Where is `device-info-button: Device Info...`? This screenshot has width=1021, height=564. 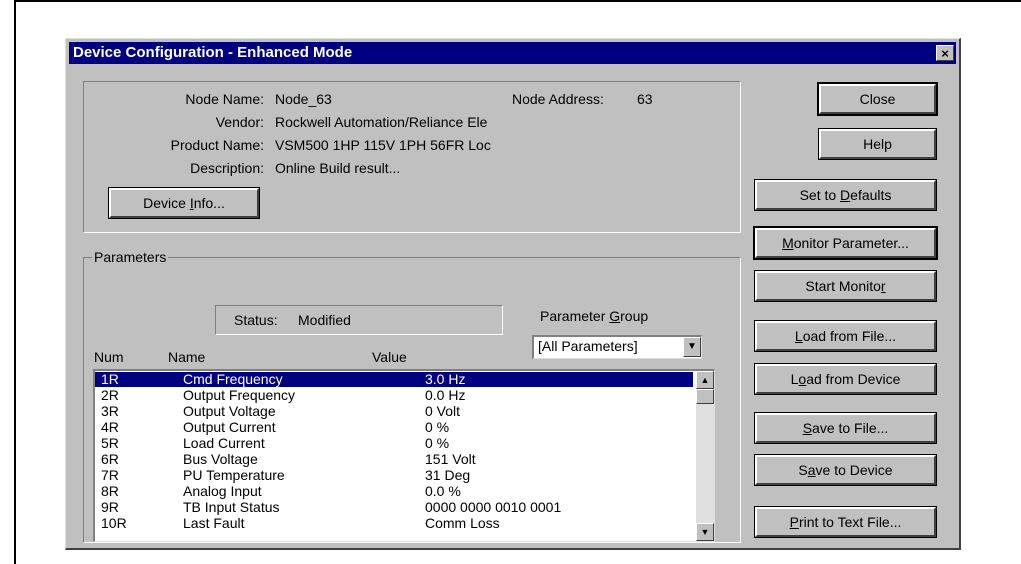
device-info-button: Device Info... is located at coordinates (184, 203).